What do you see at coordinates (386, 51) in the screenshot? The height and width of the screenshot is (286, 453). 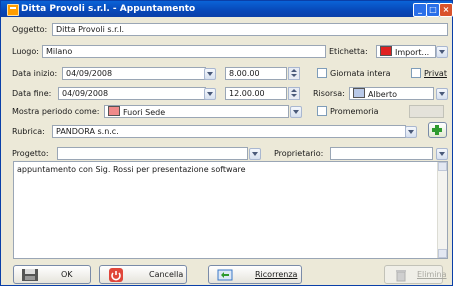 I see `etichetta-color-swatch` at bounding box center [386, 51].